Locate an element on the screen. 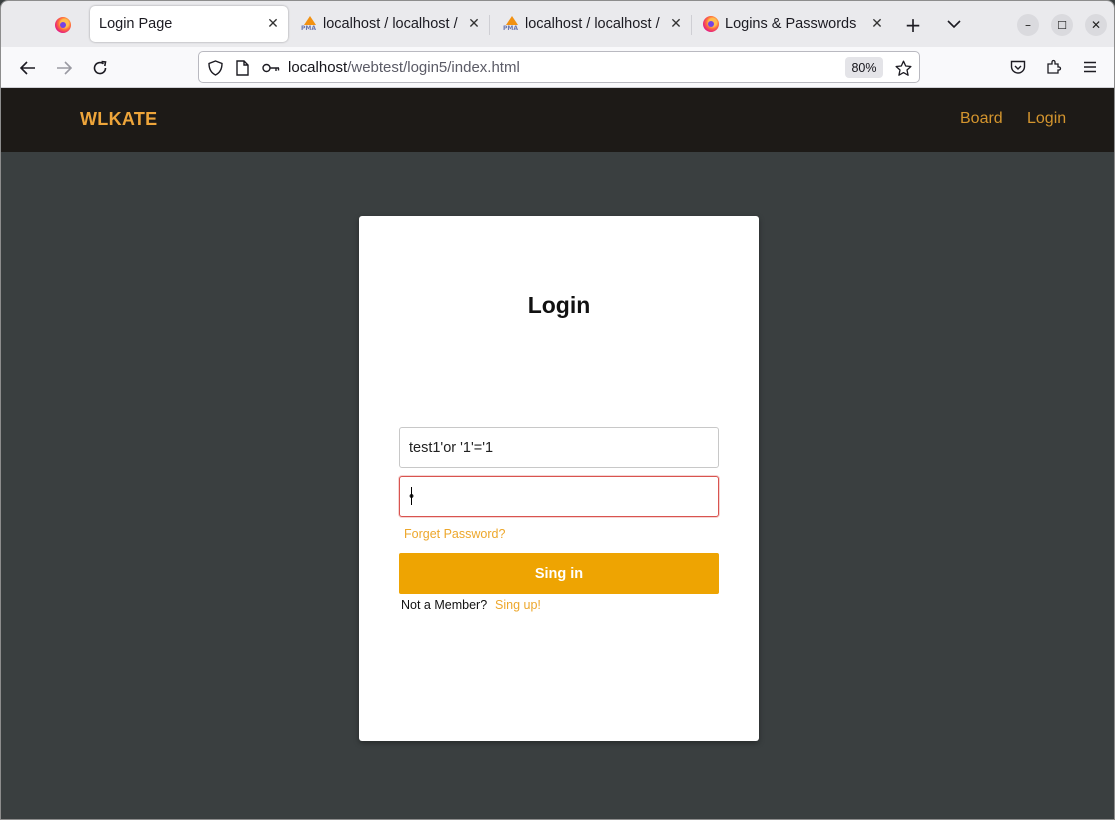 This screenshot has width=1115, height=820. list-all-tabs-button is located at coordinates (954, 24).